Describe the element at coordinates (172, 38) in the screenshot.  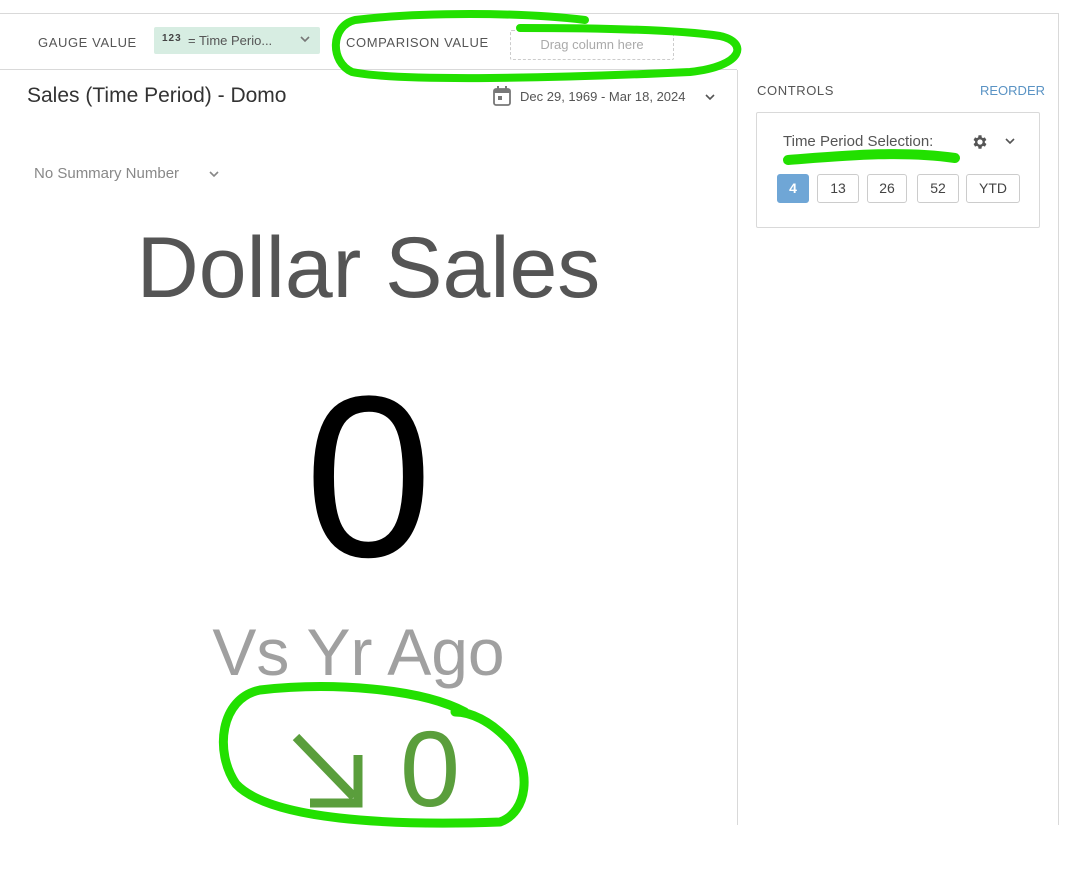
I see `numeric-type-icon: 123` at that location.